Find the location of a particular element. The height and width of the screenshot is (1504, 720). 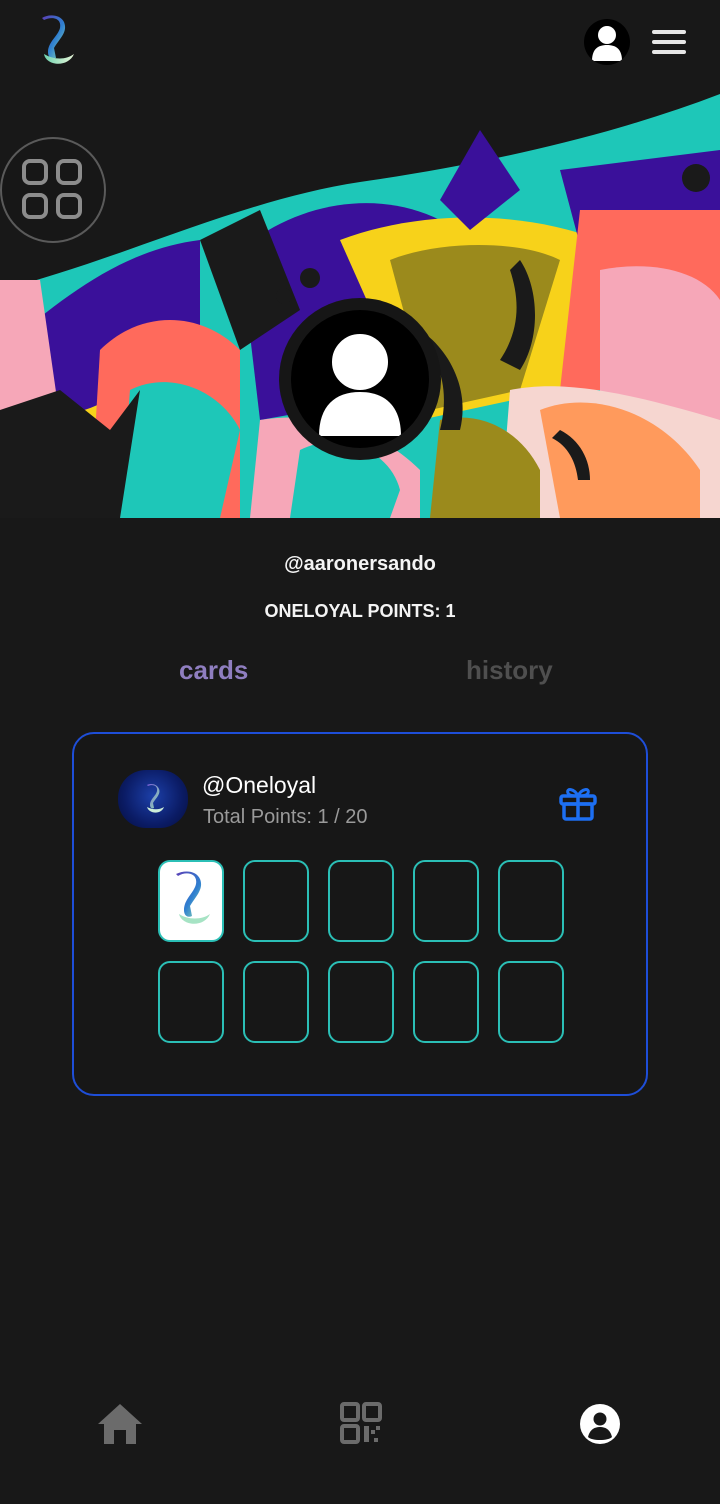

bottom-navigation is located at coordinates (360, 1425).